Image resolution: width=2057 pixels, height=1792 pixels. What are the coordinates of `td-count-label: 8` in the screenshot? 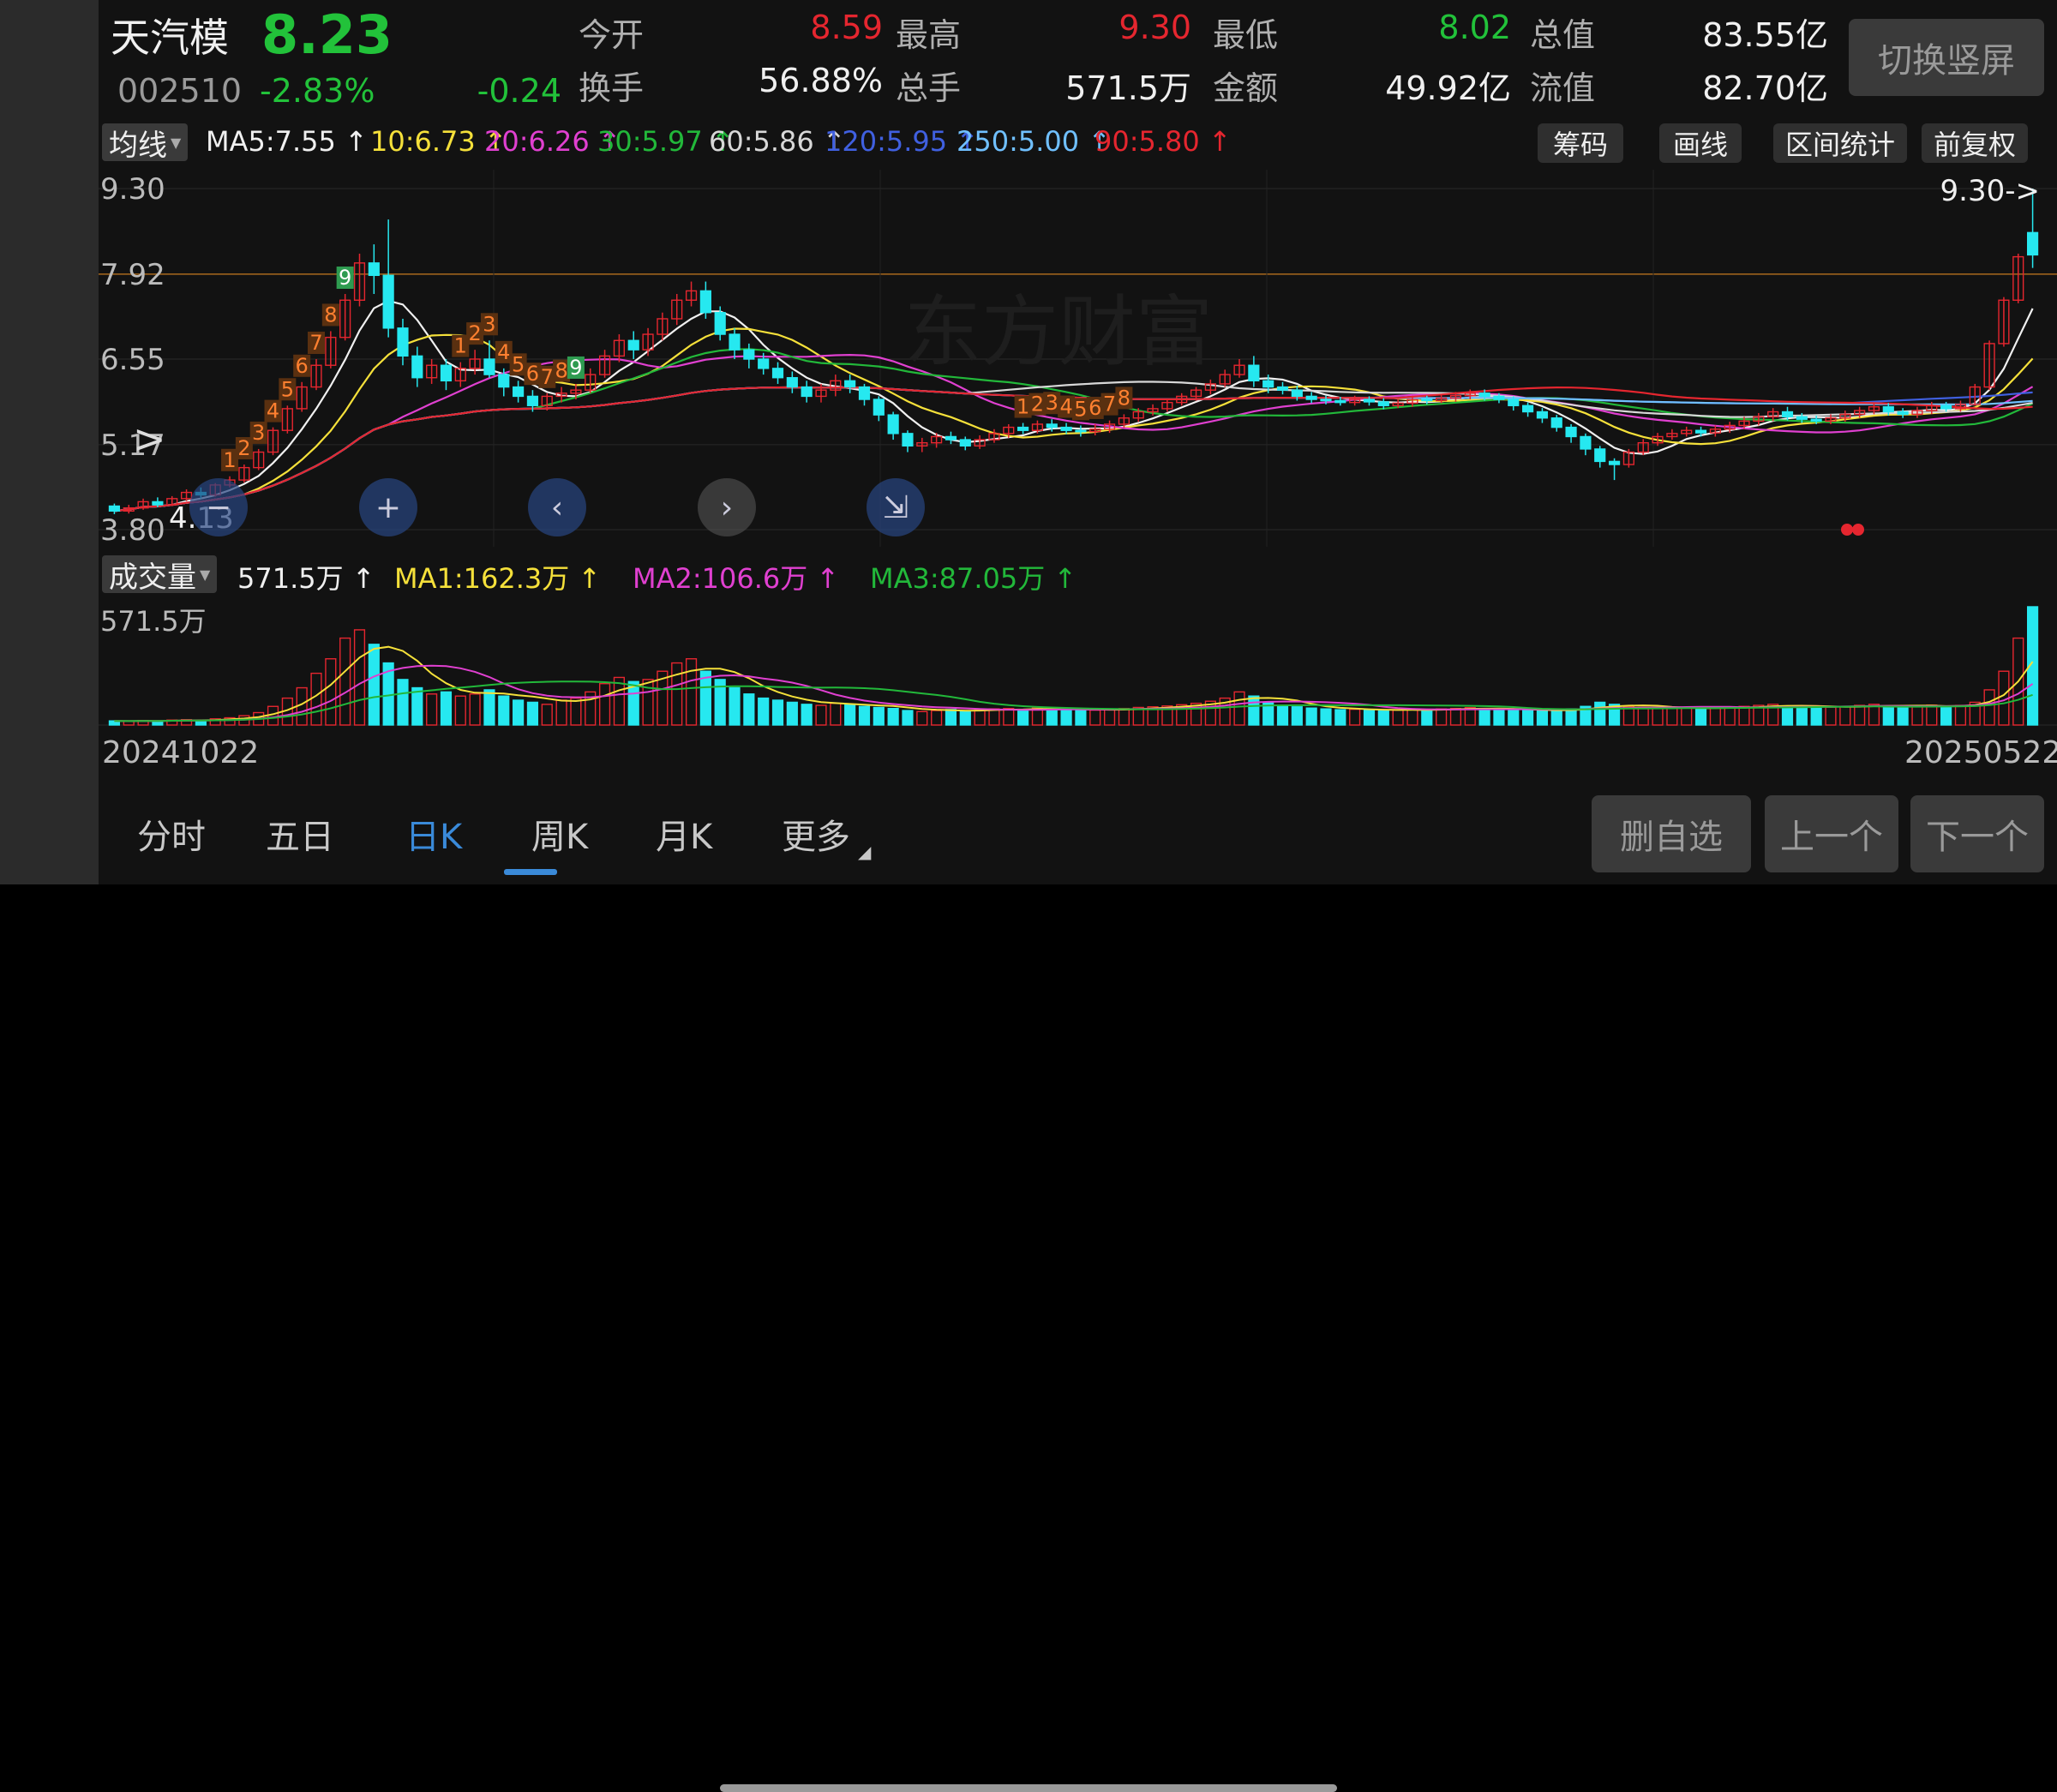 It's located at (330, 315).